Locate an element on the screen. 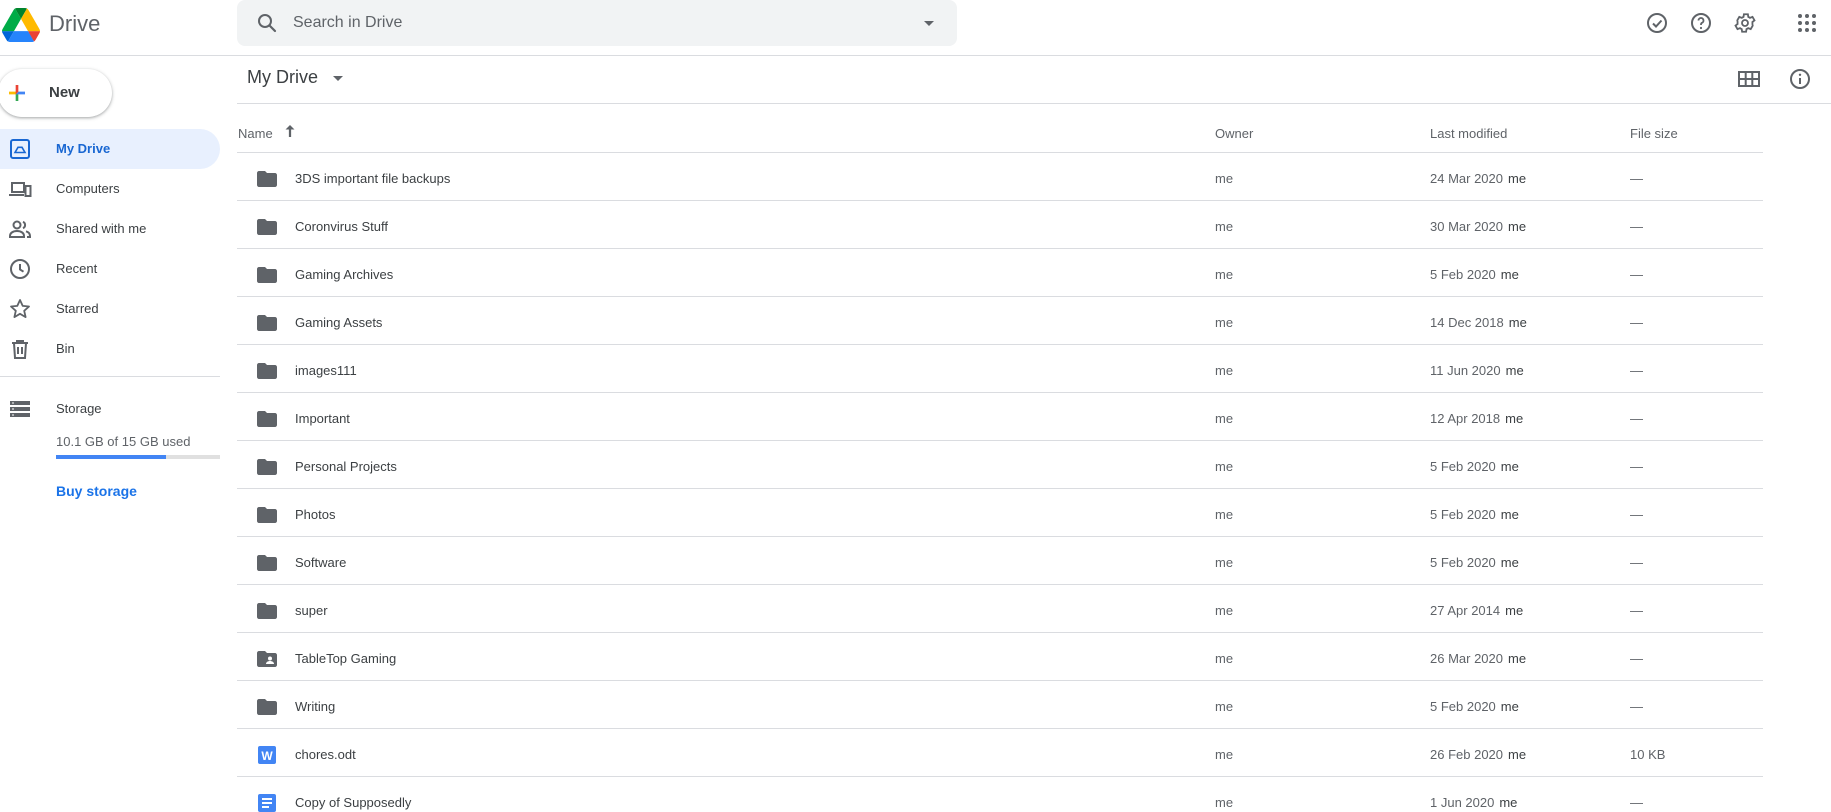 The height and width of the screenshot is (812, 1831). sidebar-divider is located at coordinates (110, 376).